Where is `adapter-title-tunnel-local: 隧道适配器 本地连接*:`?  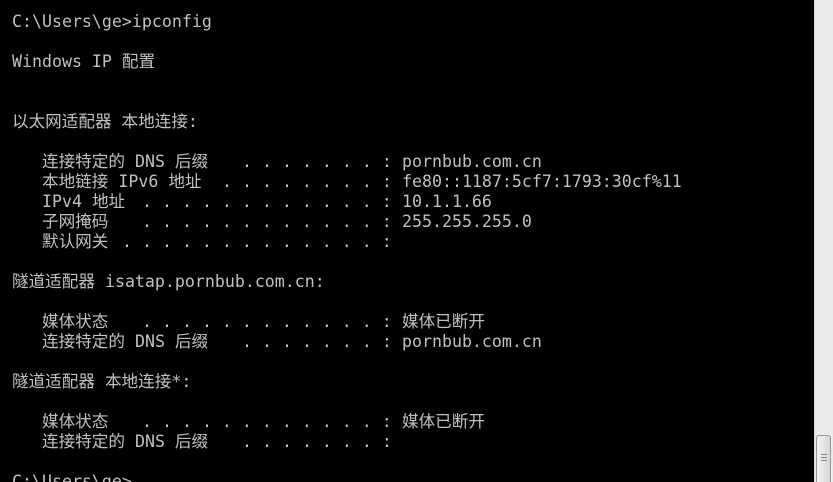
adapter-title-tunnel-local: 隧道适配器 本地连接*: is located at coordinates (102, 381).